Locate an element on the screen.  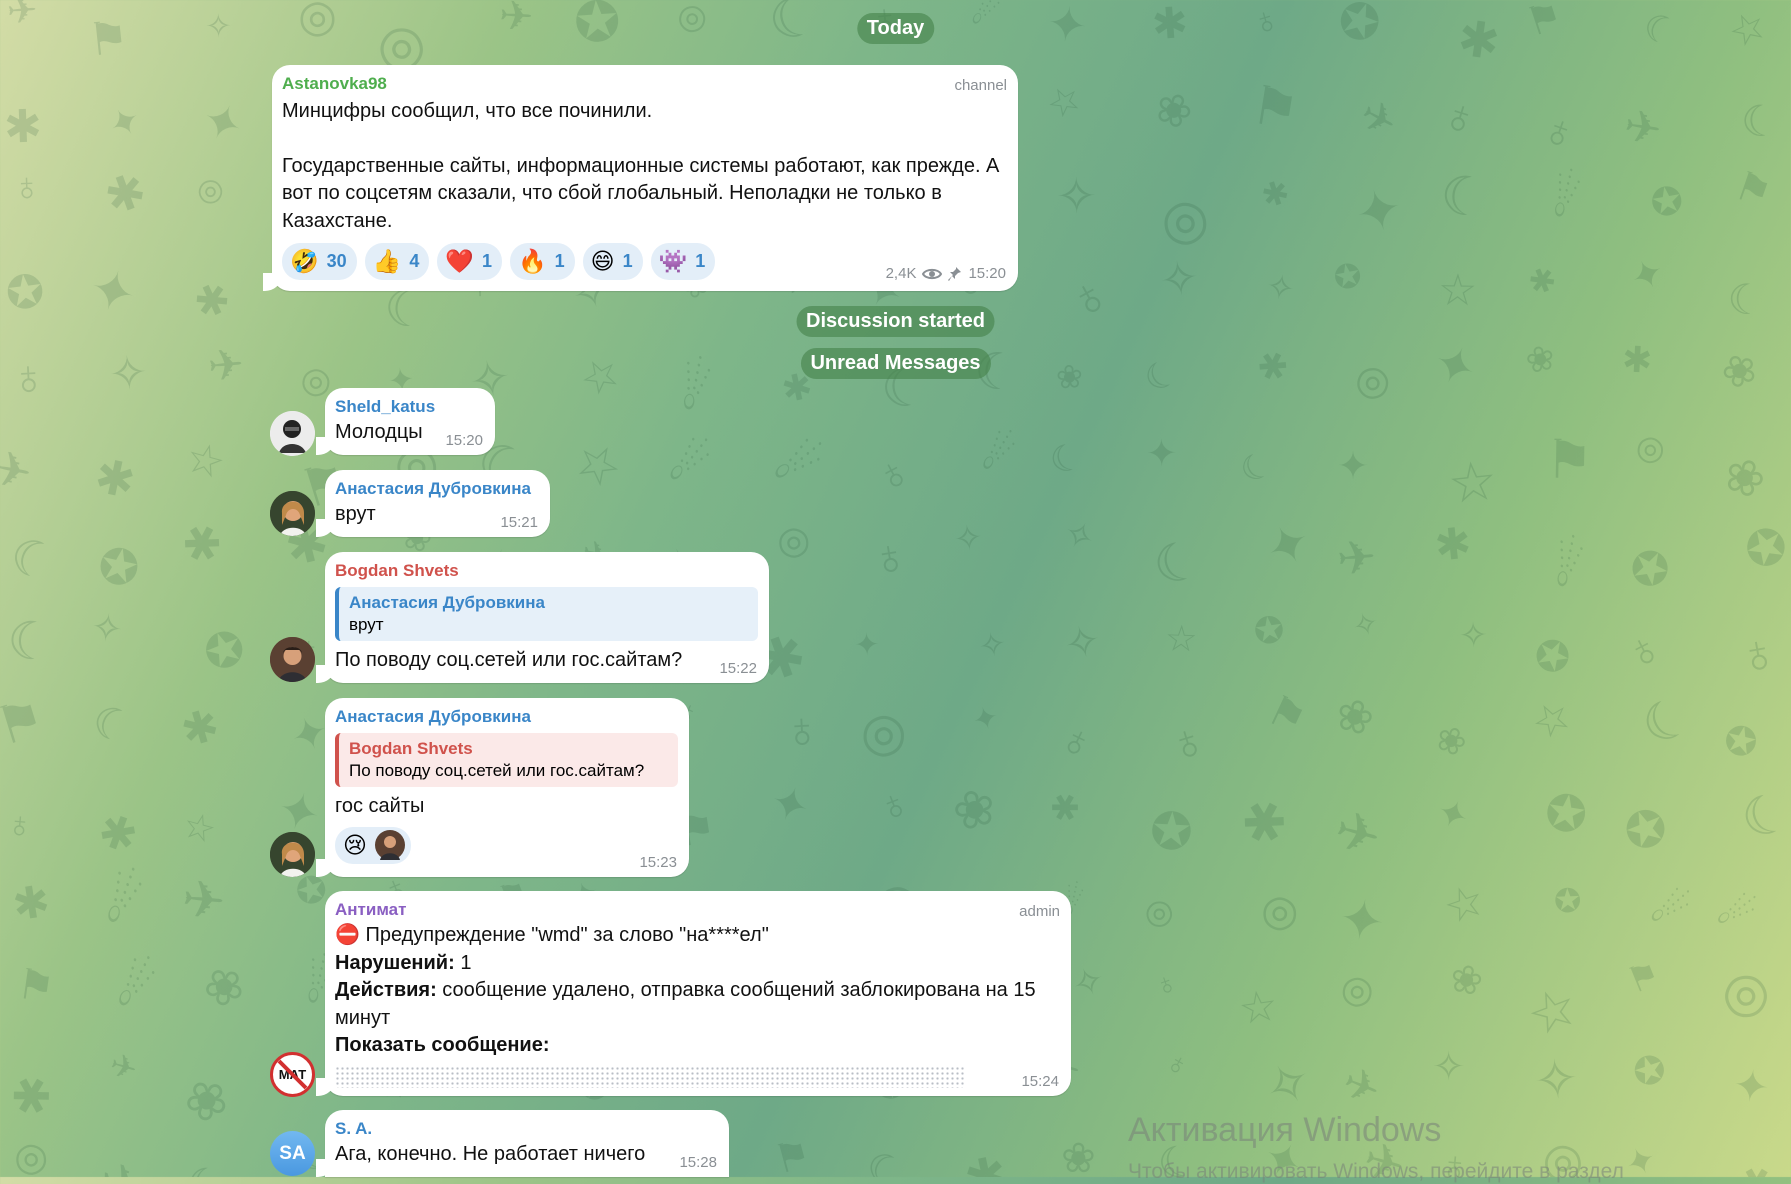
reaction-count: 4 is located at coordinates (414, 261).